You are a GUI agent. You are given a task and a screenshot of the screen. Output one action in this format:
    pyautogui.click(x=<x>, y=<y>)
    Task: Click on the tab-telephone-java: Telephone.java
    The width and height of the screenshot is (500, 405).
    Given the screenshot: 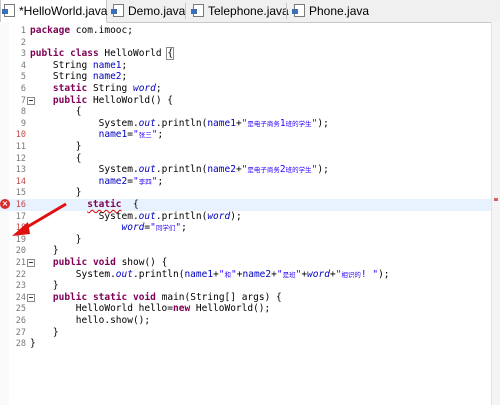 What is the action you would take?
    pyautogui.click(x=240, y=11)
    